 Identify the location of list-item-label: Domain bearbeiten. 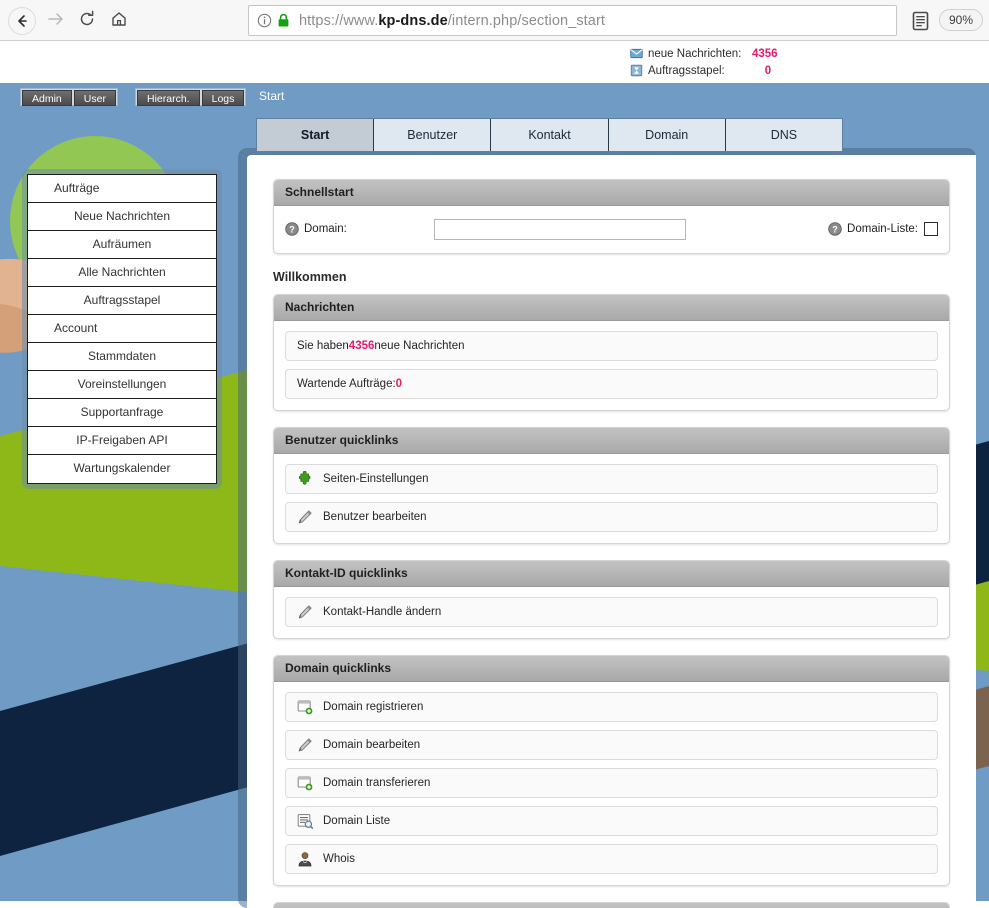
(372, 745).